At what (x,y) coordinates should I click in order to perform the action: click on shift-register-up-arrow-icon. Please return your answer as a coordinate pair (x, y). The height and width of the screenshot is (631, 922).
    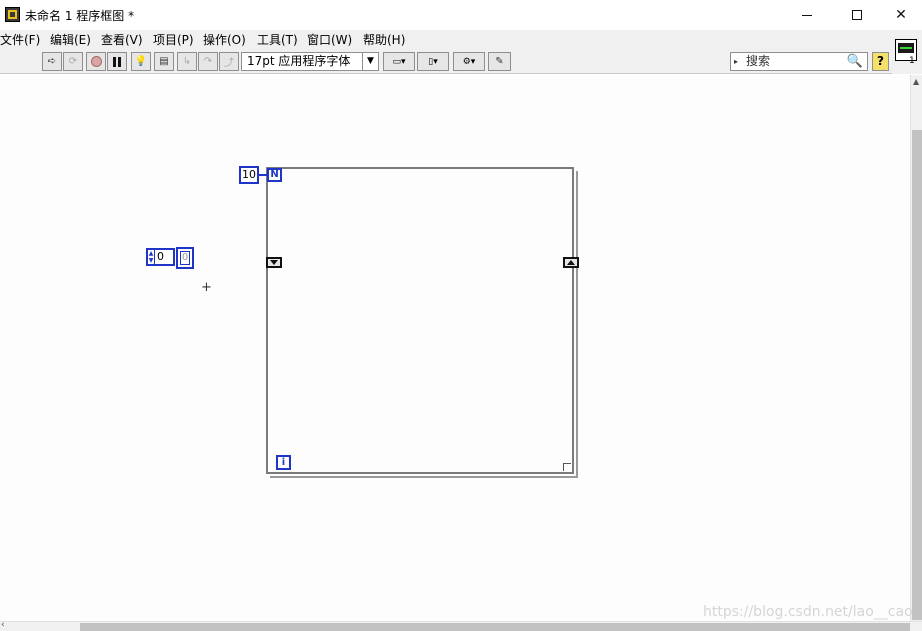
    Looking at the image, I should click on (571, 262).